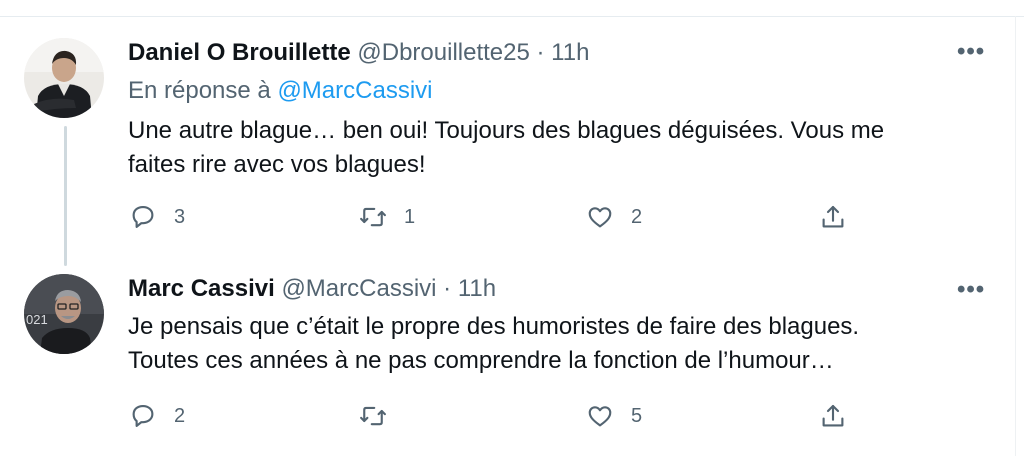 Image resolution: width=1024 pixels, height=456 pixels. What do you see at coordinates (156, 416) in the screenshot?
I see `reply-button: 2` at bounding box center [156, 416].